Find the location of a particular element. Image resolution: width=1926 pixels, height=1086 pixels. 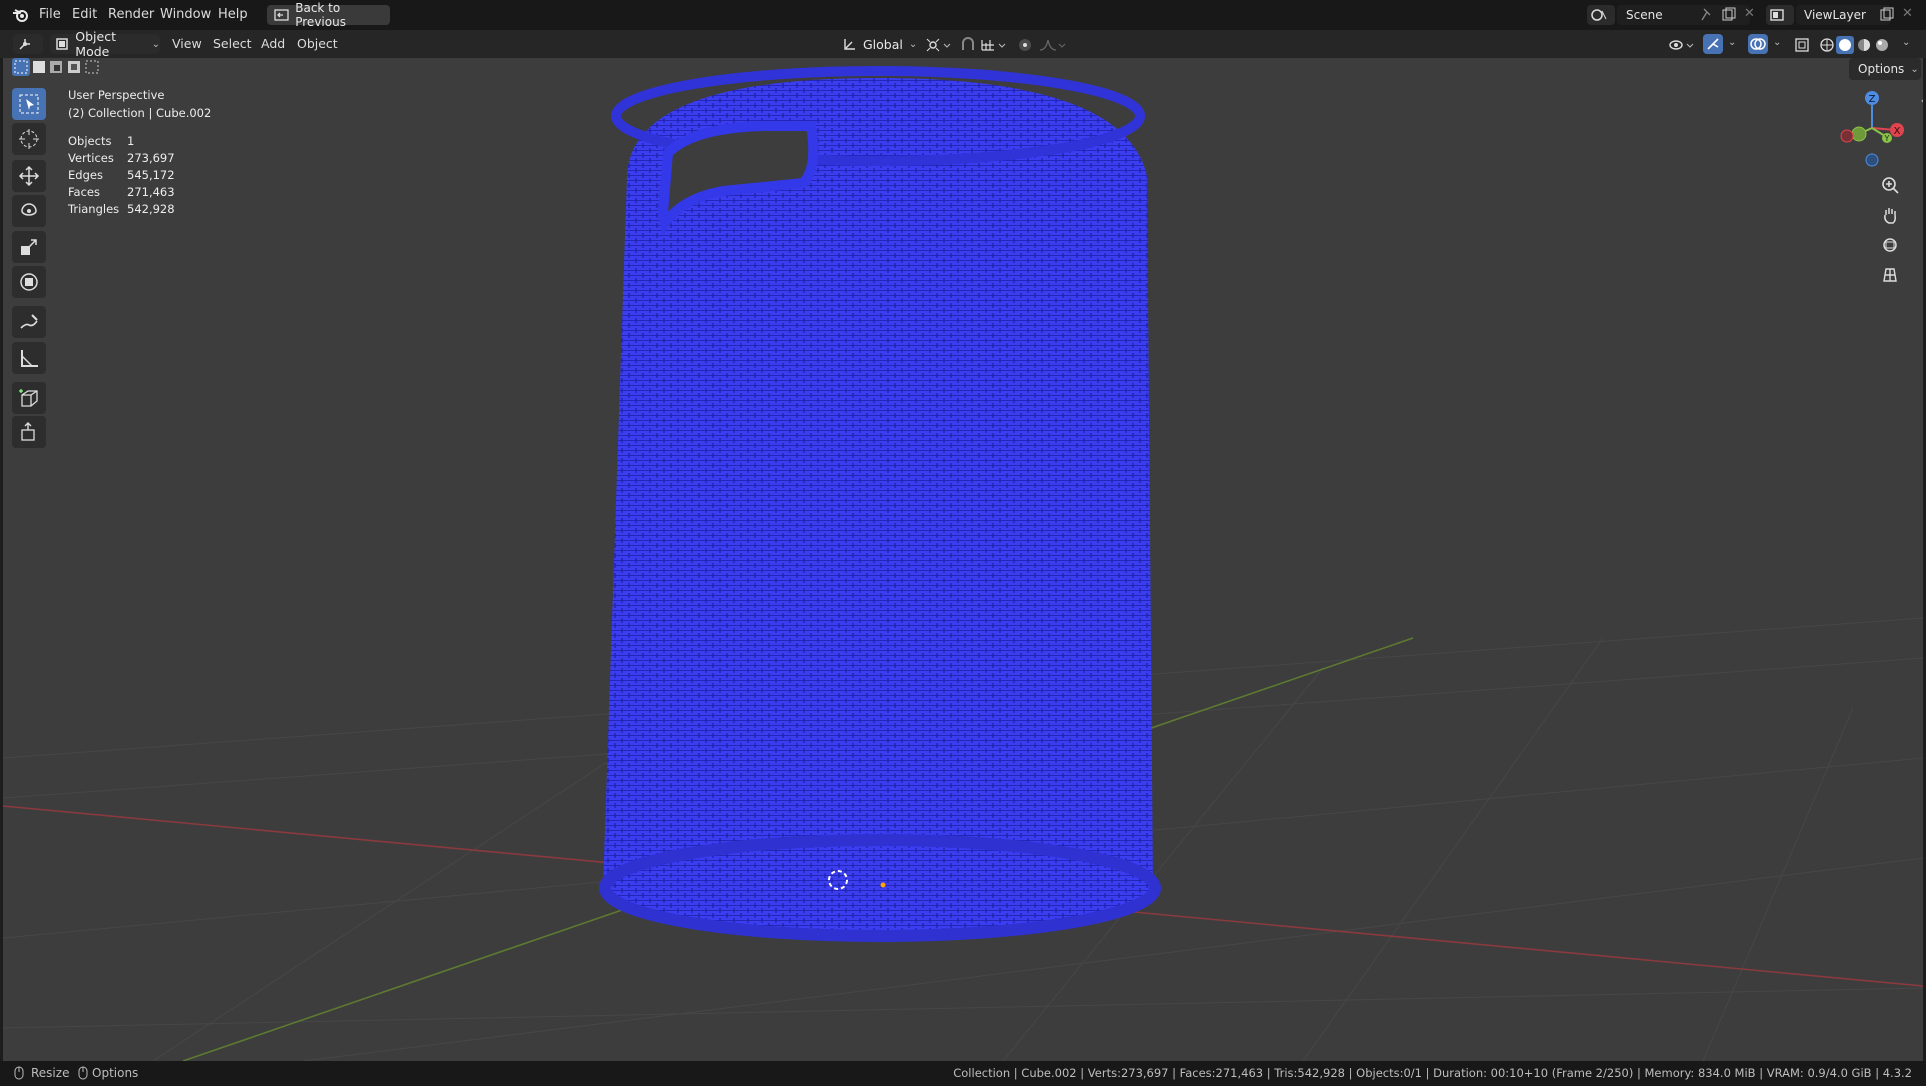

cursor-icon is located at coordinates (29, 139).